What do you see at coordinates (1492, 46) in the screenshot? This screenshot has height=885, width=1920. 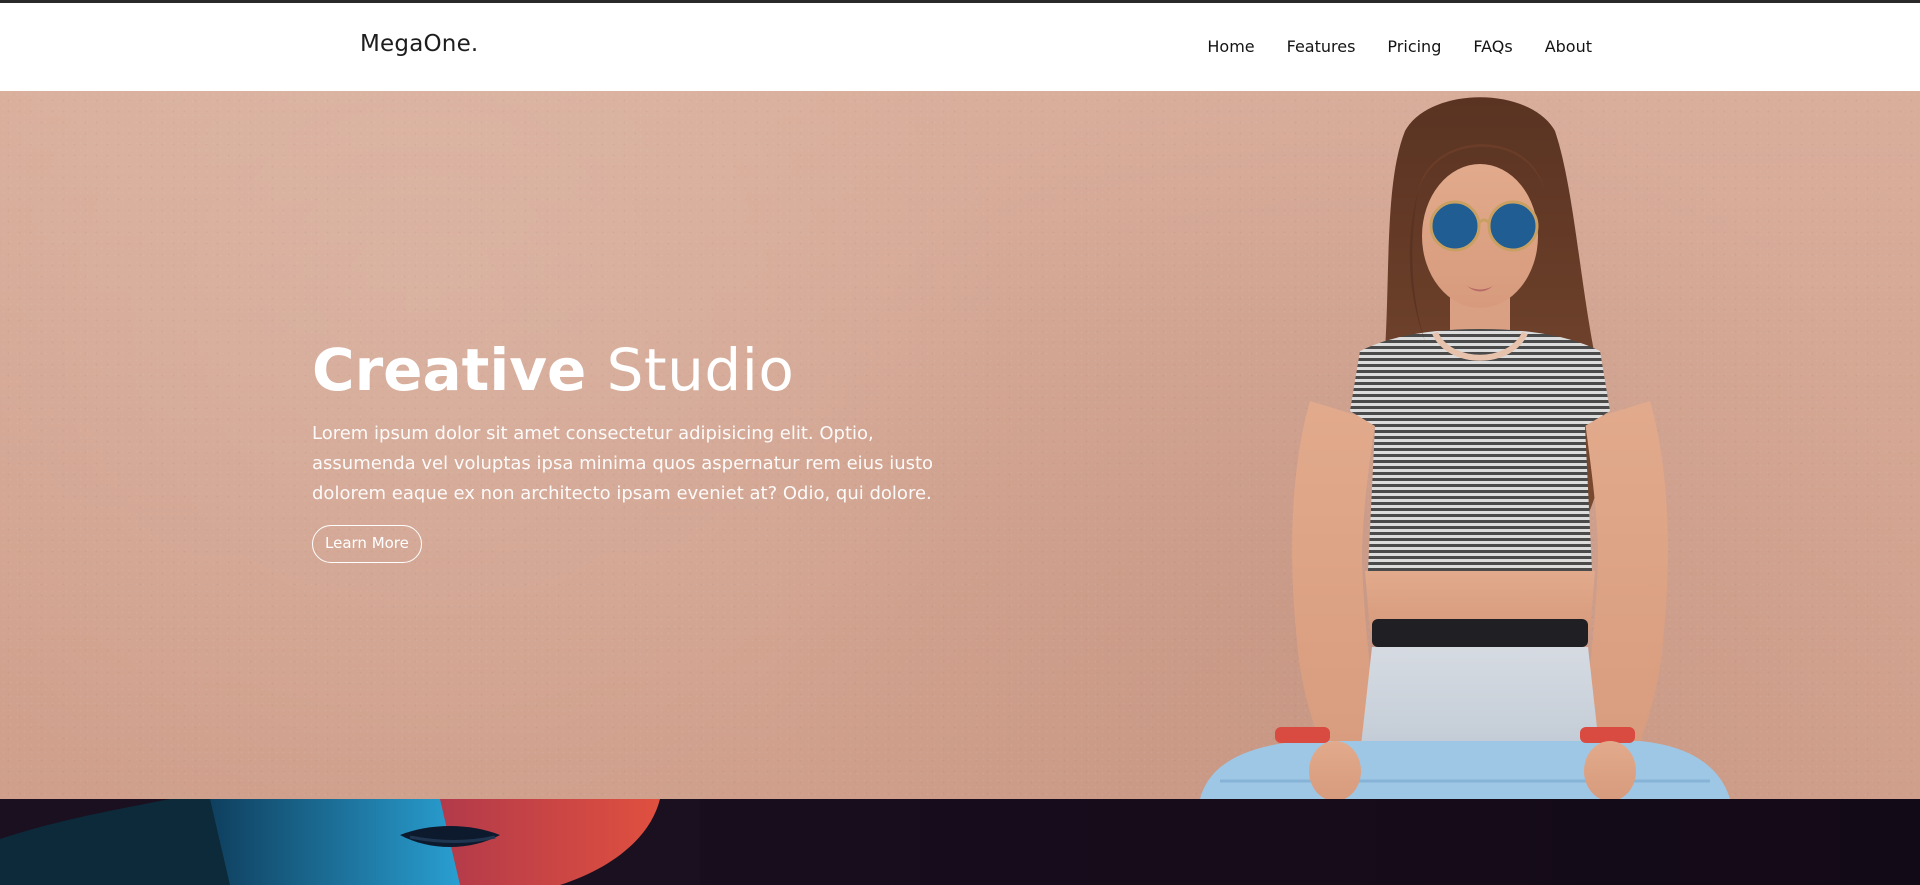 I see `nav-faqs-link: FAQs` at bounding box center [1492, 46].